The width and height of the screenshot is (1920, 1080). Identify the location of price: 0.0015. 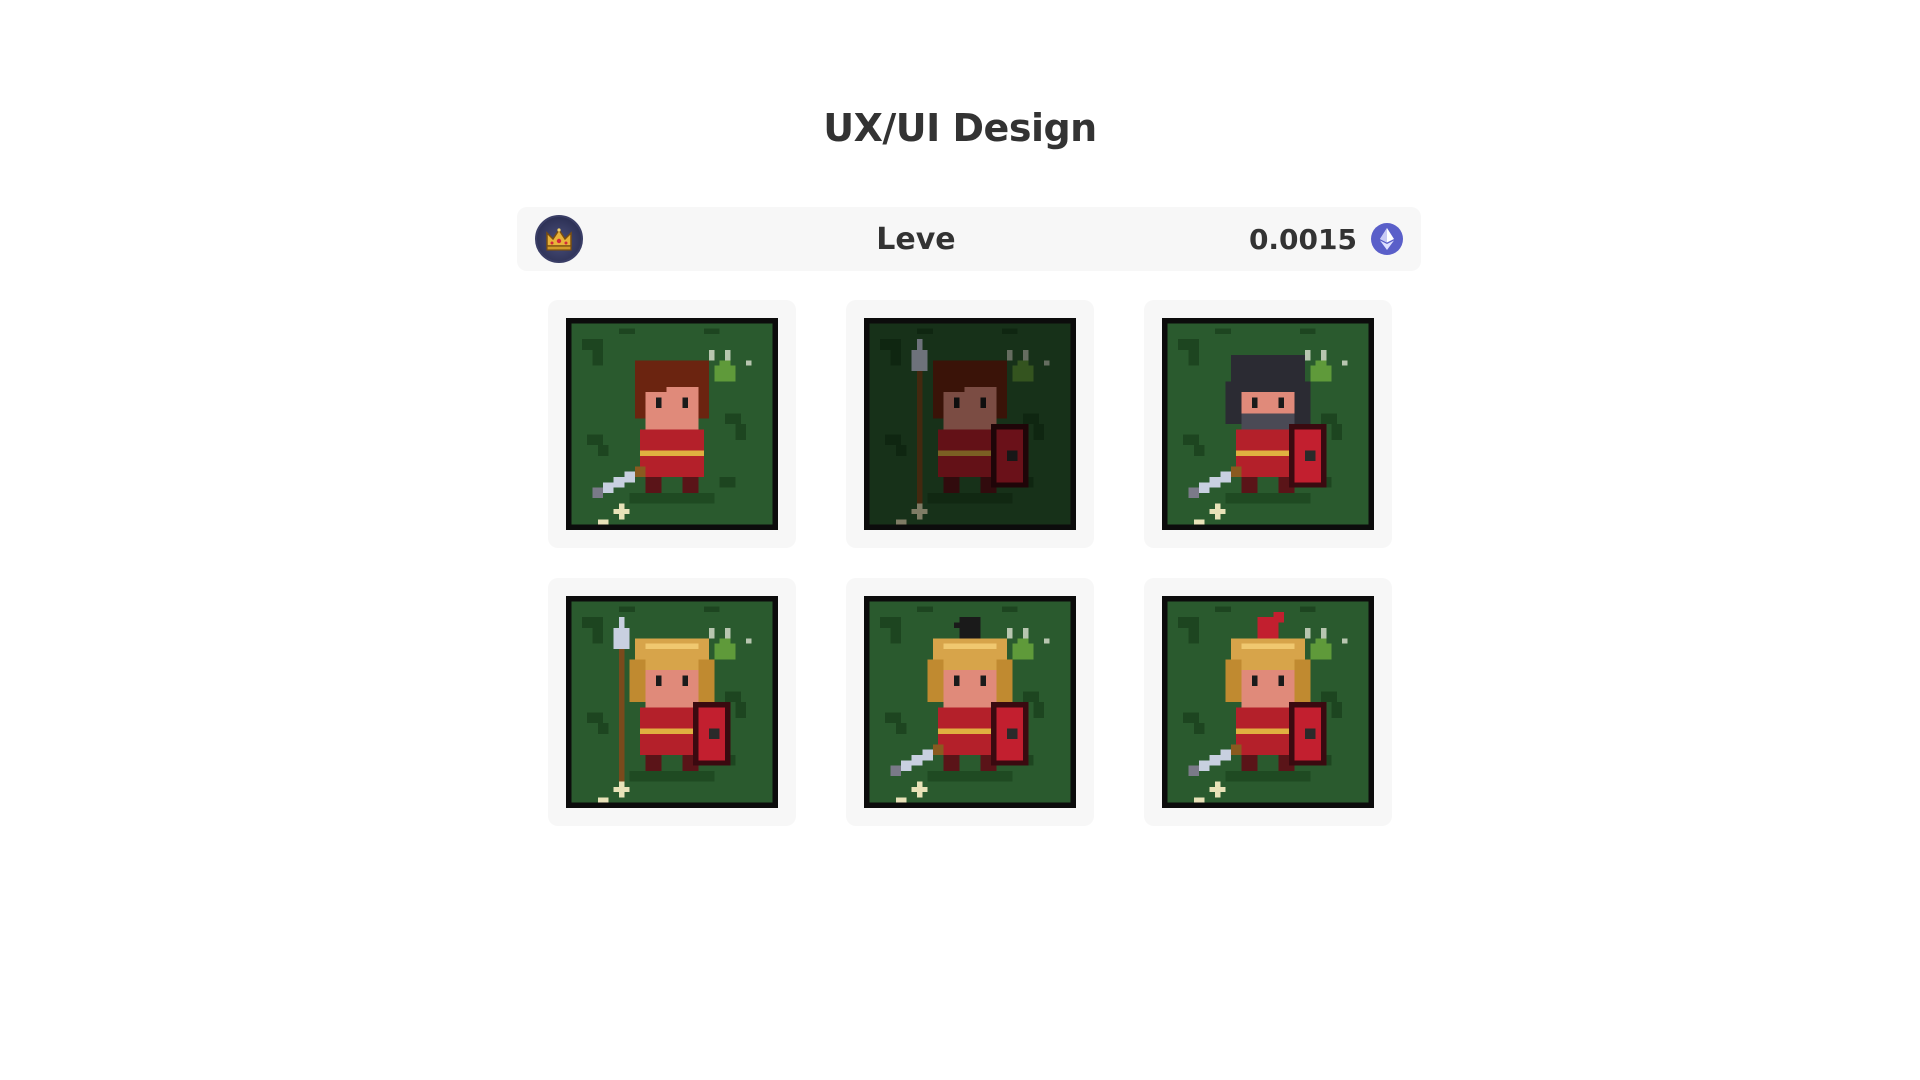
(1326, 239).